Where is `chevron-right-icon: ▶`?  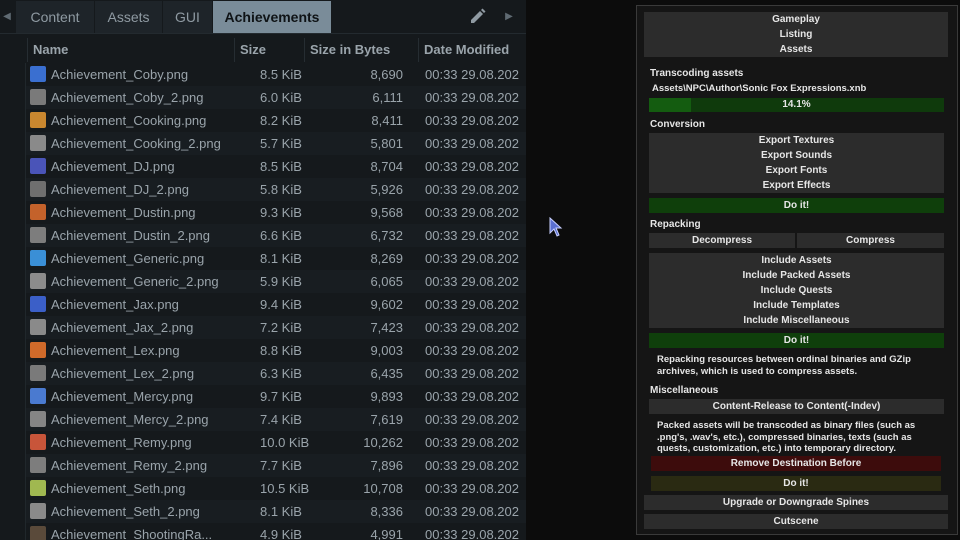 chevron-right-icon: ▶ is located at coordinates (509, 16).